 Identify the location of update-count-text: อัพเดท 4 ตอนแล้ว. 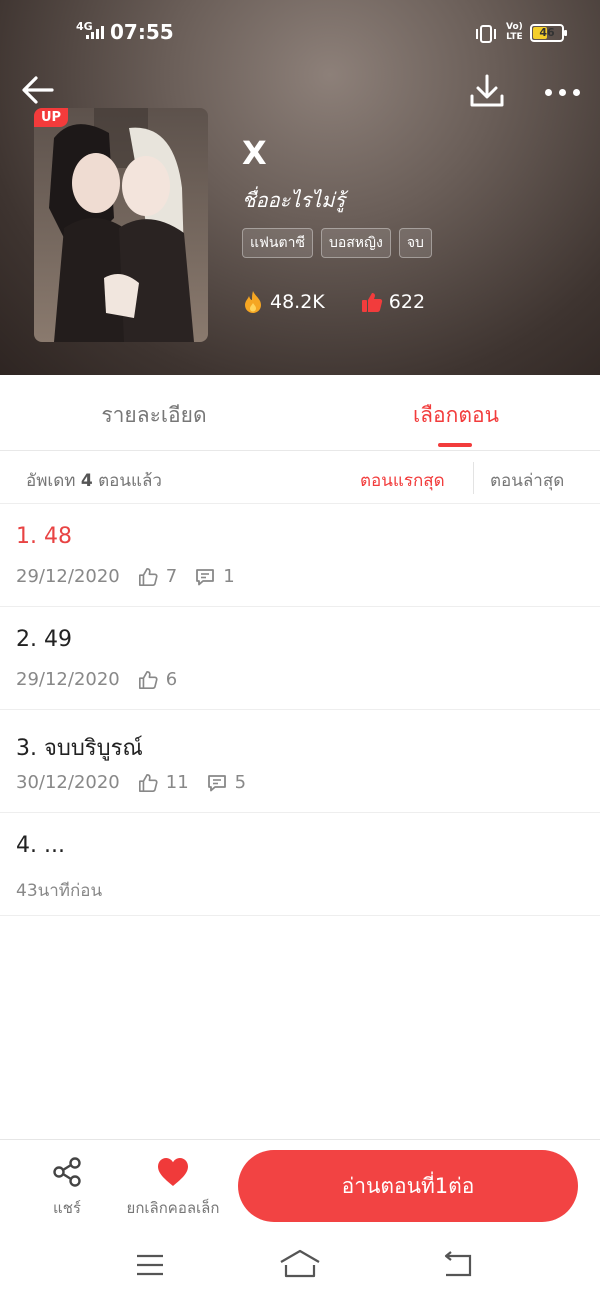
(94, 480).